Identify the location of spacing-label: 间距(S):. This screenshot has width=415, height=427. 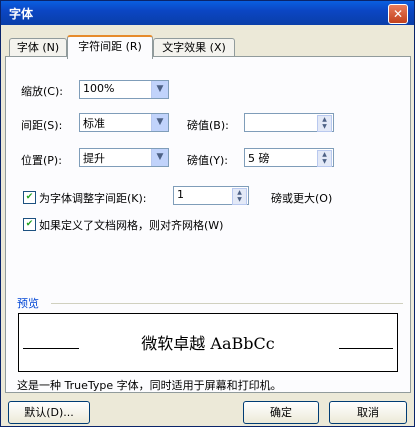
(42, 125).